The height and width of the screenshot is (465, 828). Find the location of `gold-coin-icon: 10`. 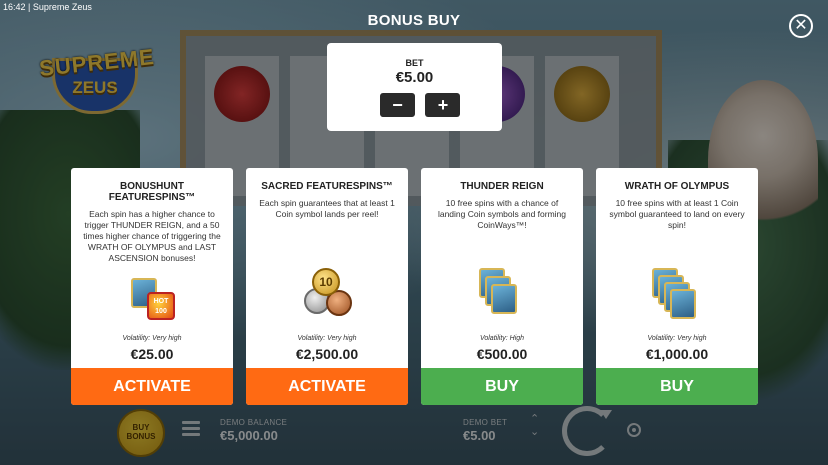

gold-coin-icon: 10 is located at coordinates (326, 282).